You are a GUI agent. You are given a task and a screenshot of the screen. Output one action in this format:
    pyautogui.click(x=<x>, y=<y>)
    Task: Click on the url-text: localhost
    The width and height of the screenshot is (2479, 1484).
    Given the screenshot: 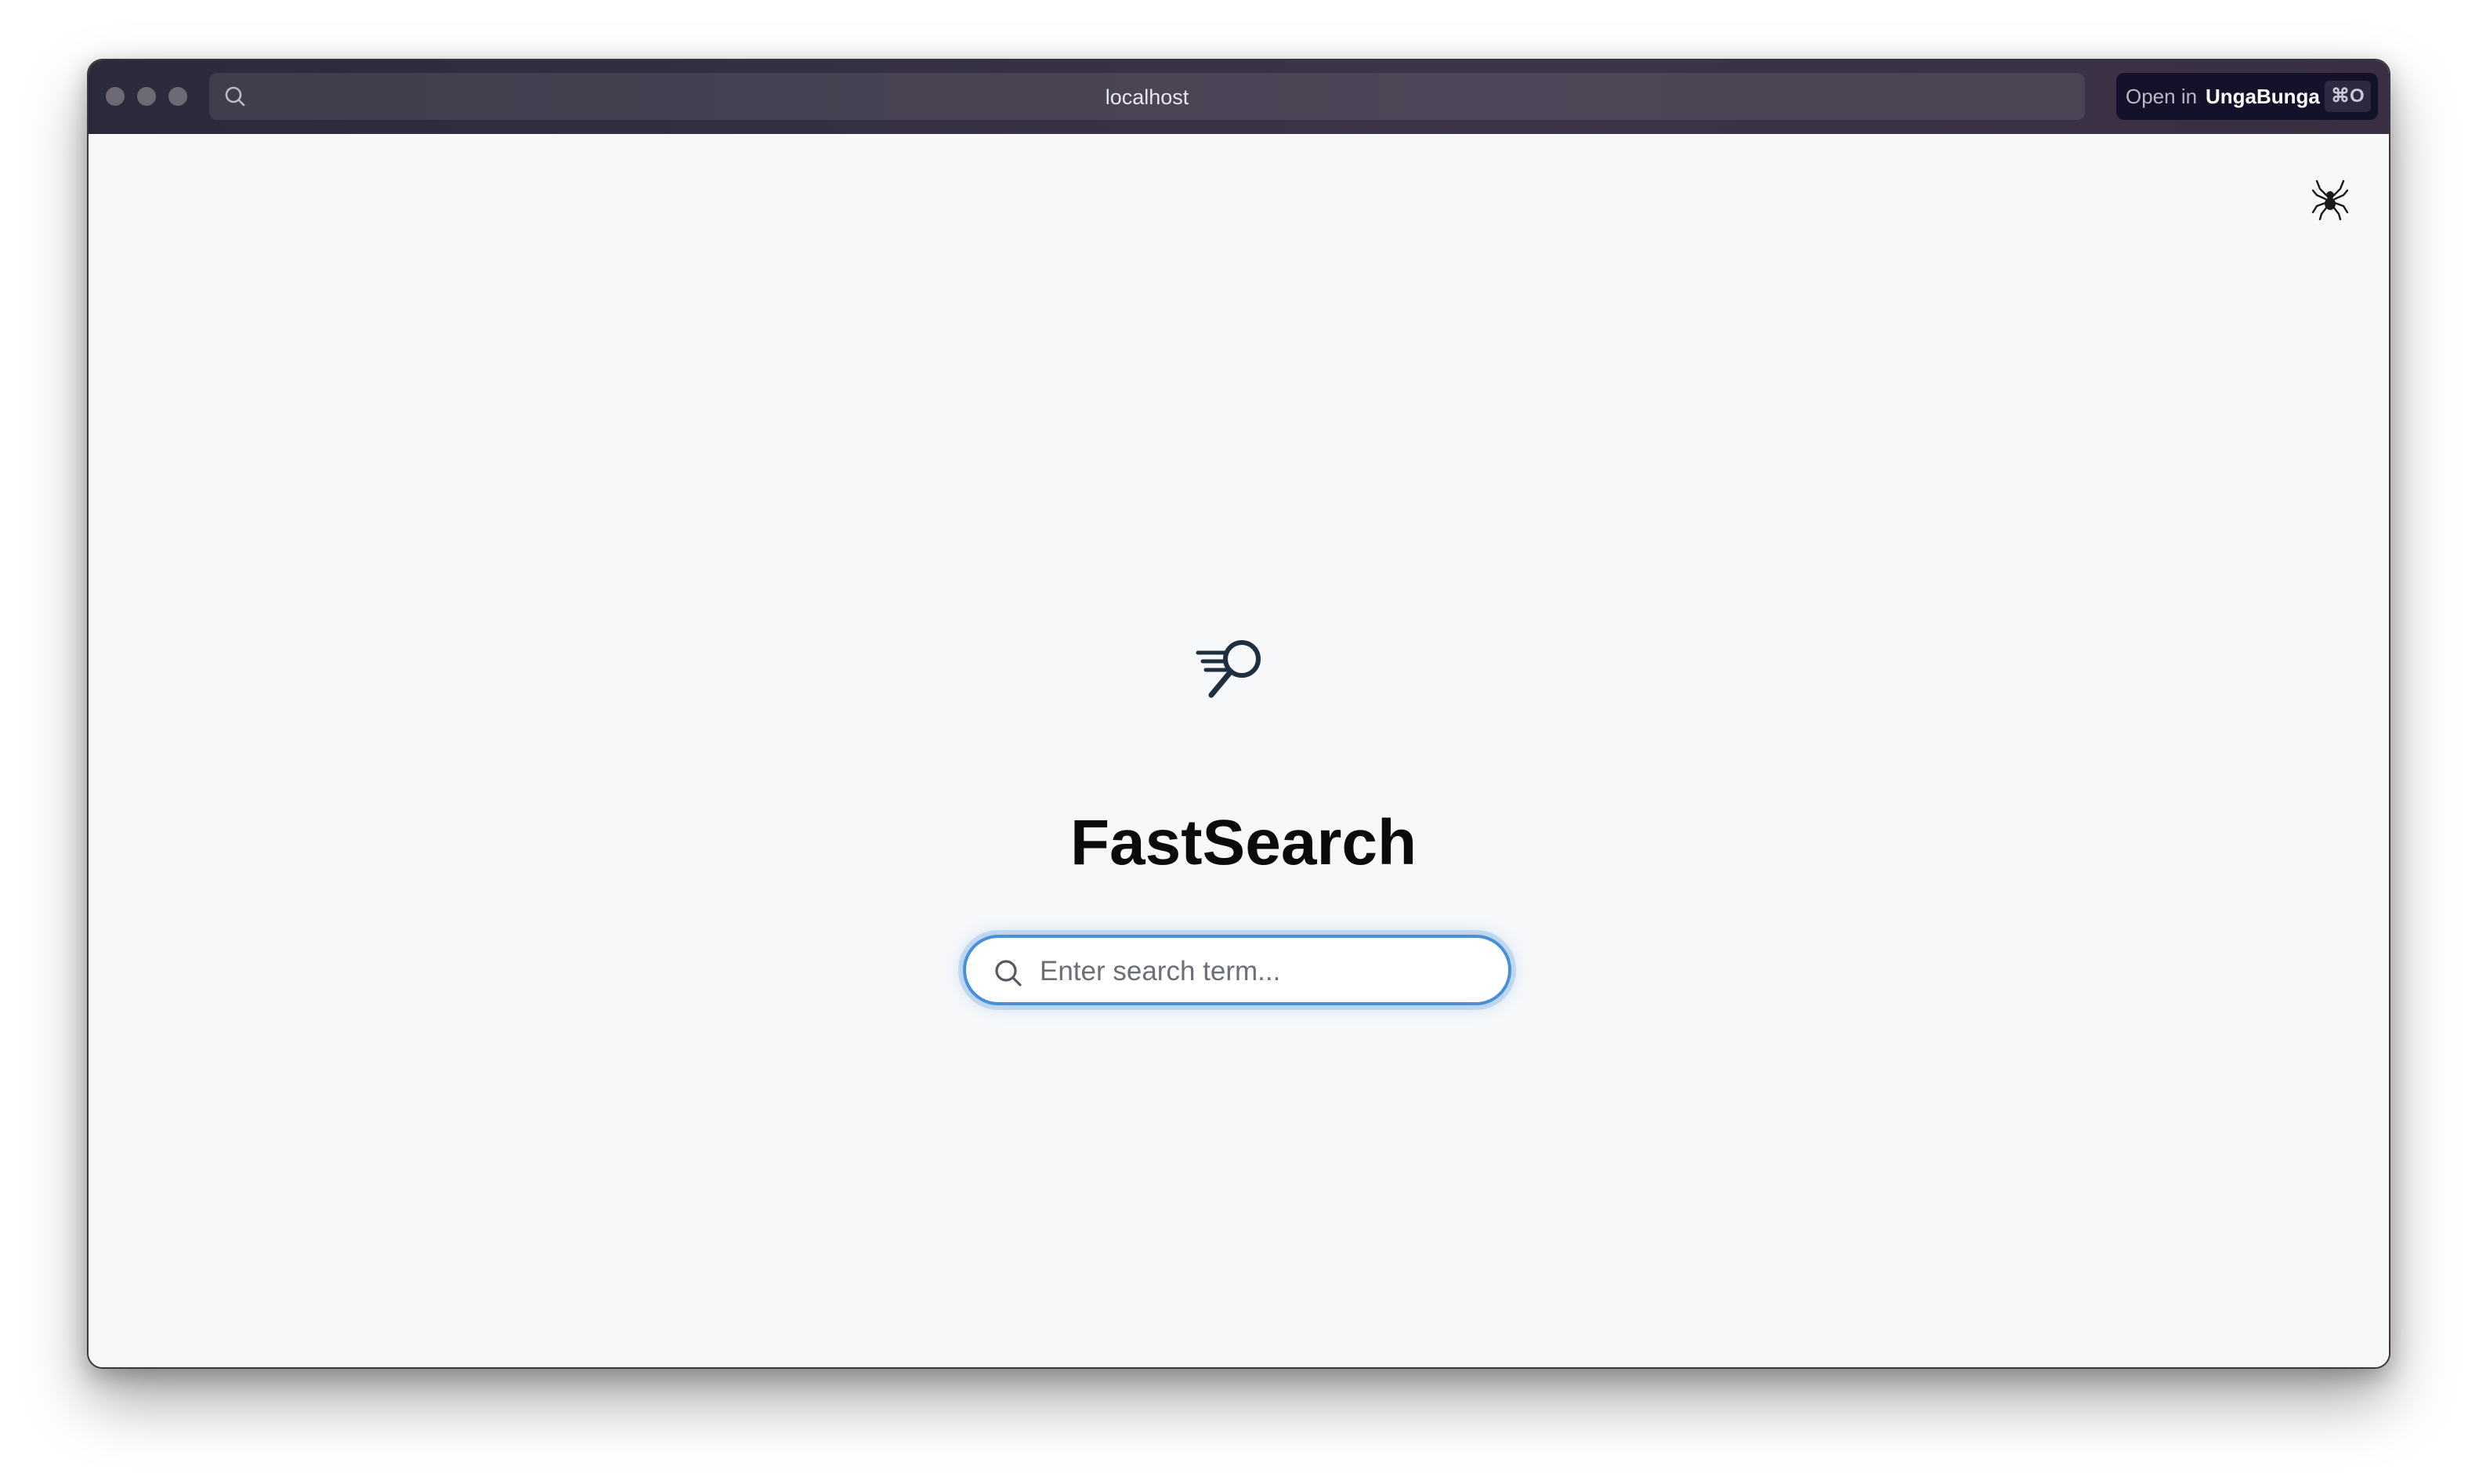 What is the action you would take?
    pyautogui.click(x=1147, y=97)
    